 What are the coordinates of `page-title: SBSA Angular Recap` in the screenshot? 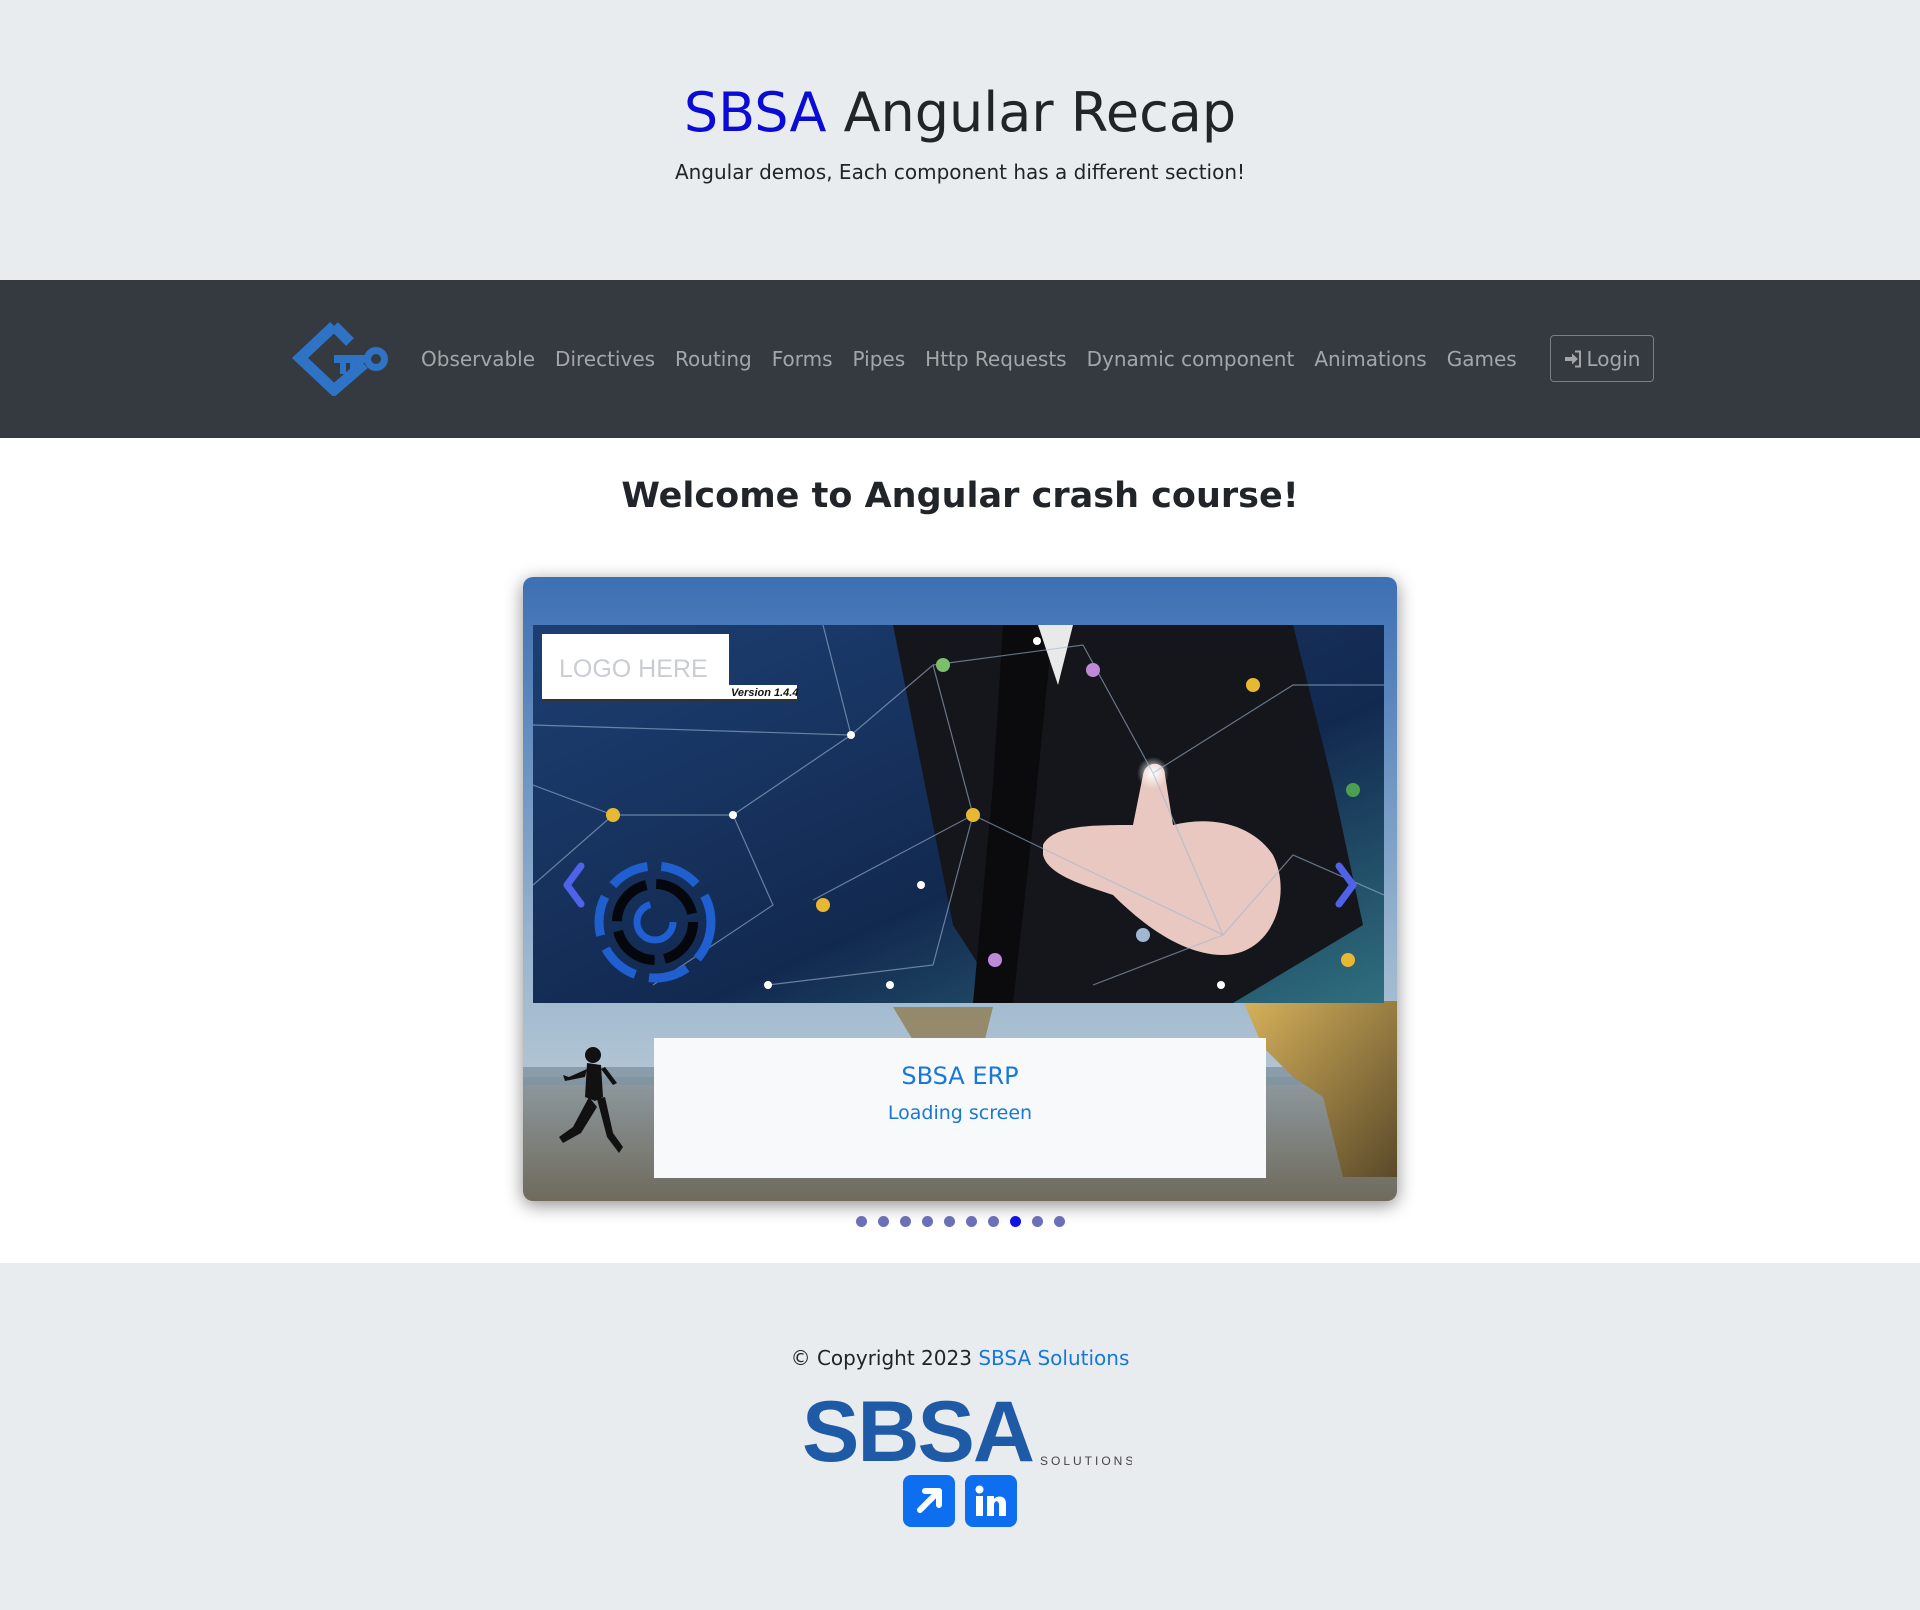 It's located at (960, 113).